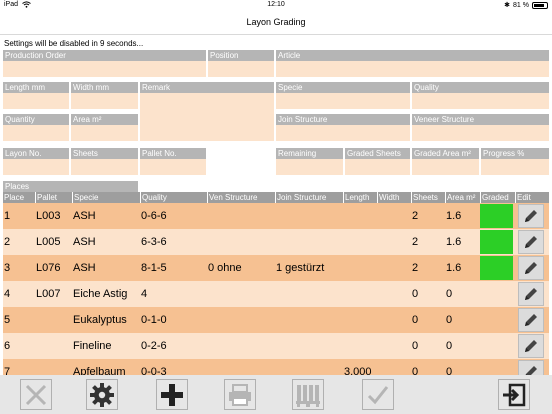  What do you see at coordinates (377, 167) in the screenshot?
I see `graded-sheets-field` at bounding box center [377, 167].